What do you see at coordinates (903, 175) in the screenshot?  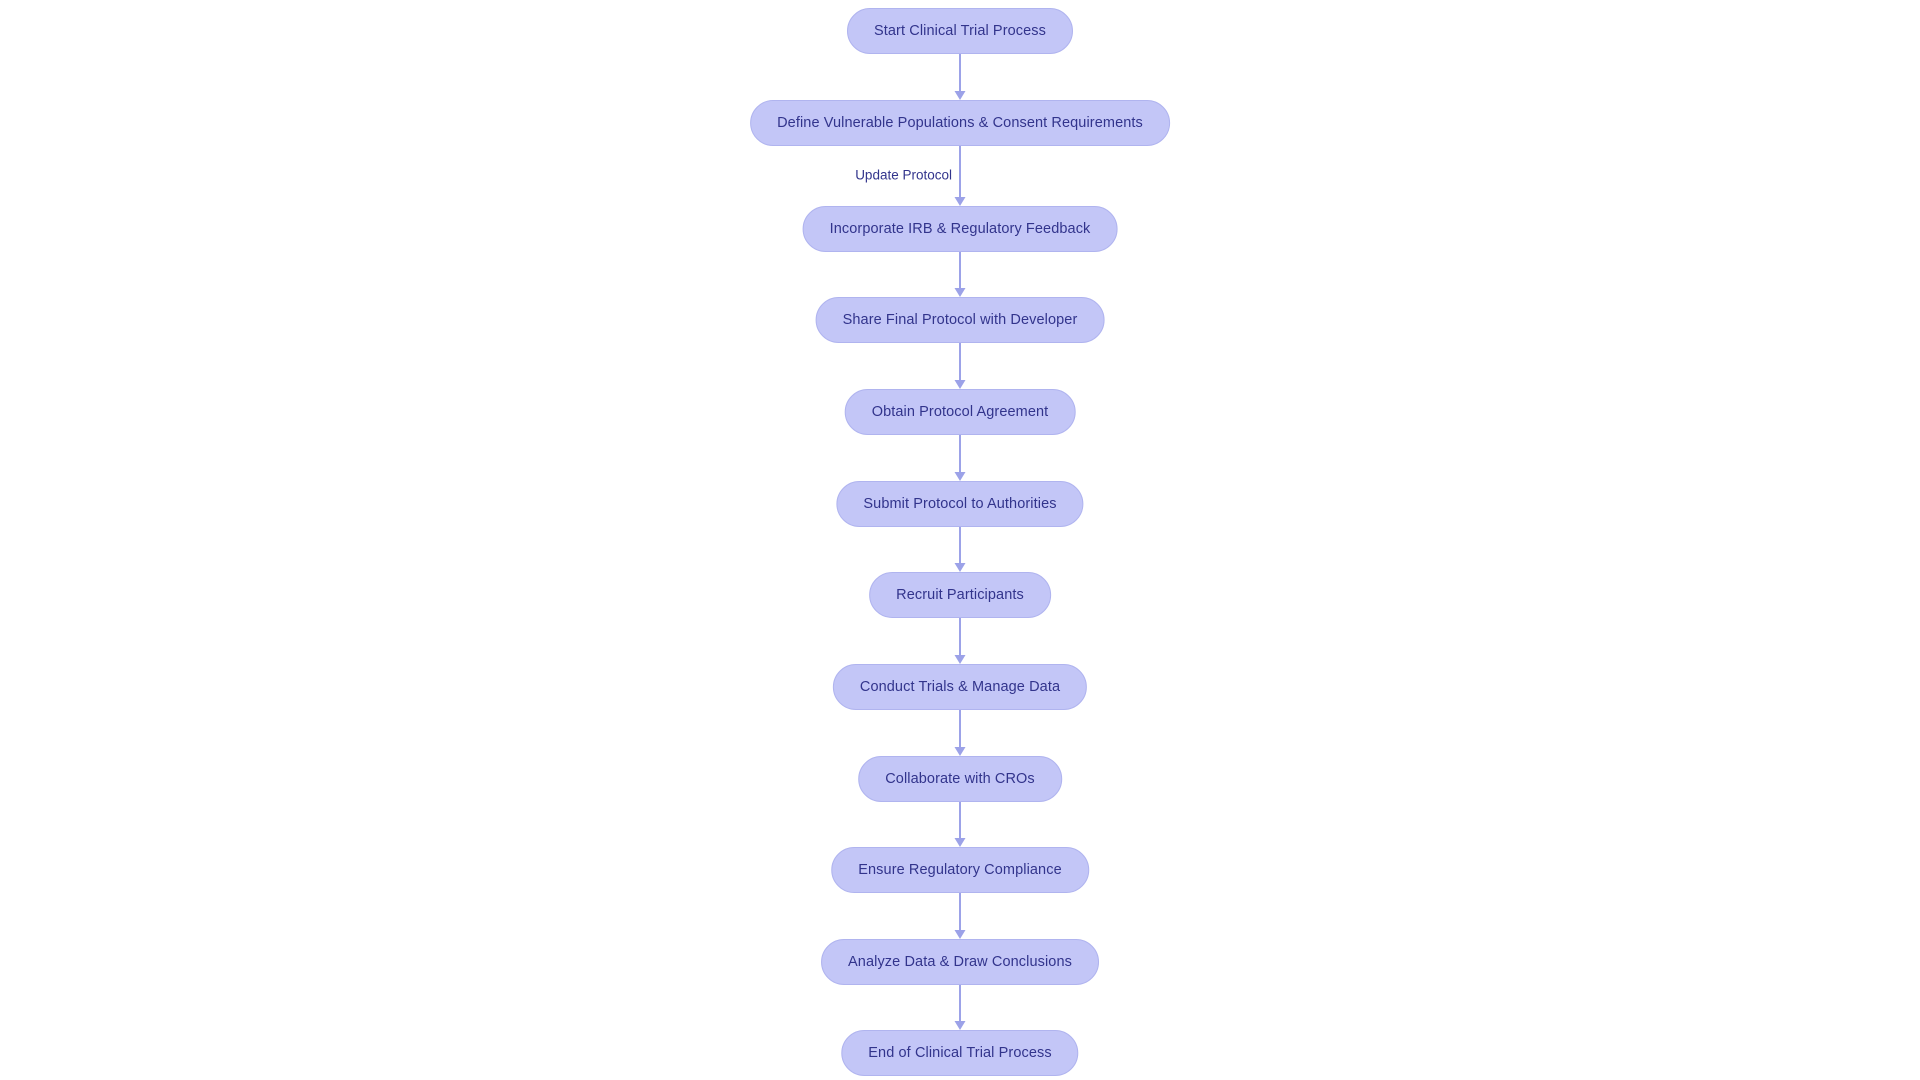 I see `edge-label: Update Protocol` at bounding box center [903, 175].